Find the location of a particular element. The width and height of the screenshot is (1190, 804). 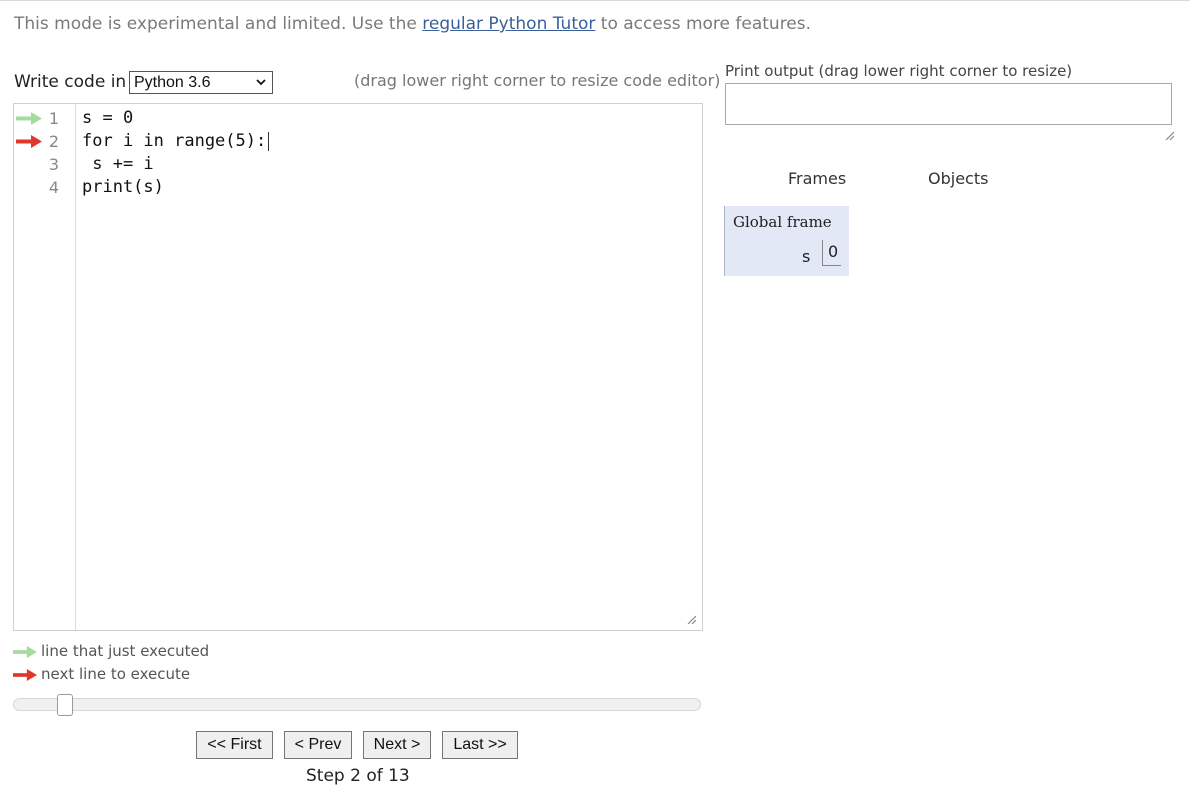

code-content: s = 0 for i in range(5): s += i print(s) is located at coordinates (176, 153).